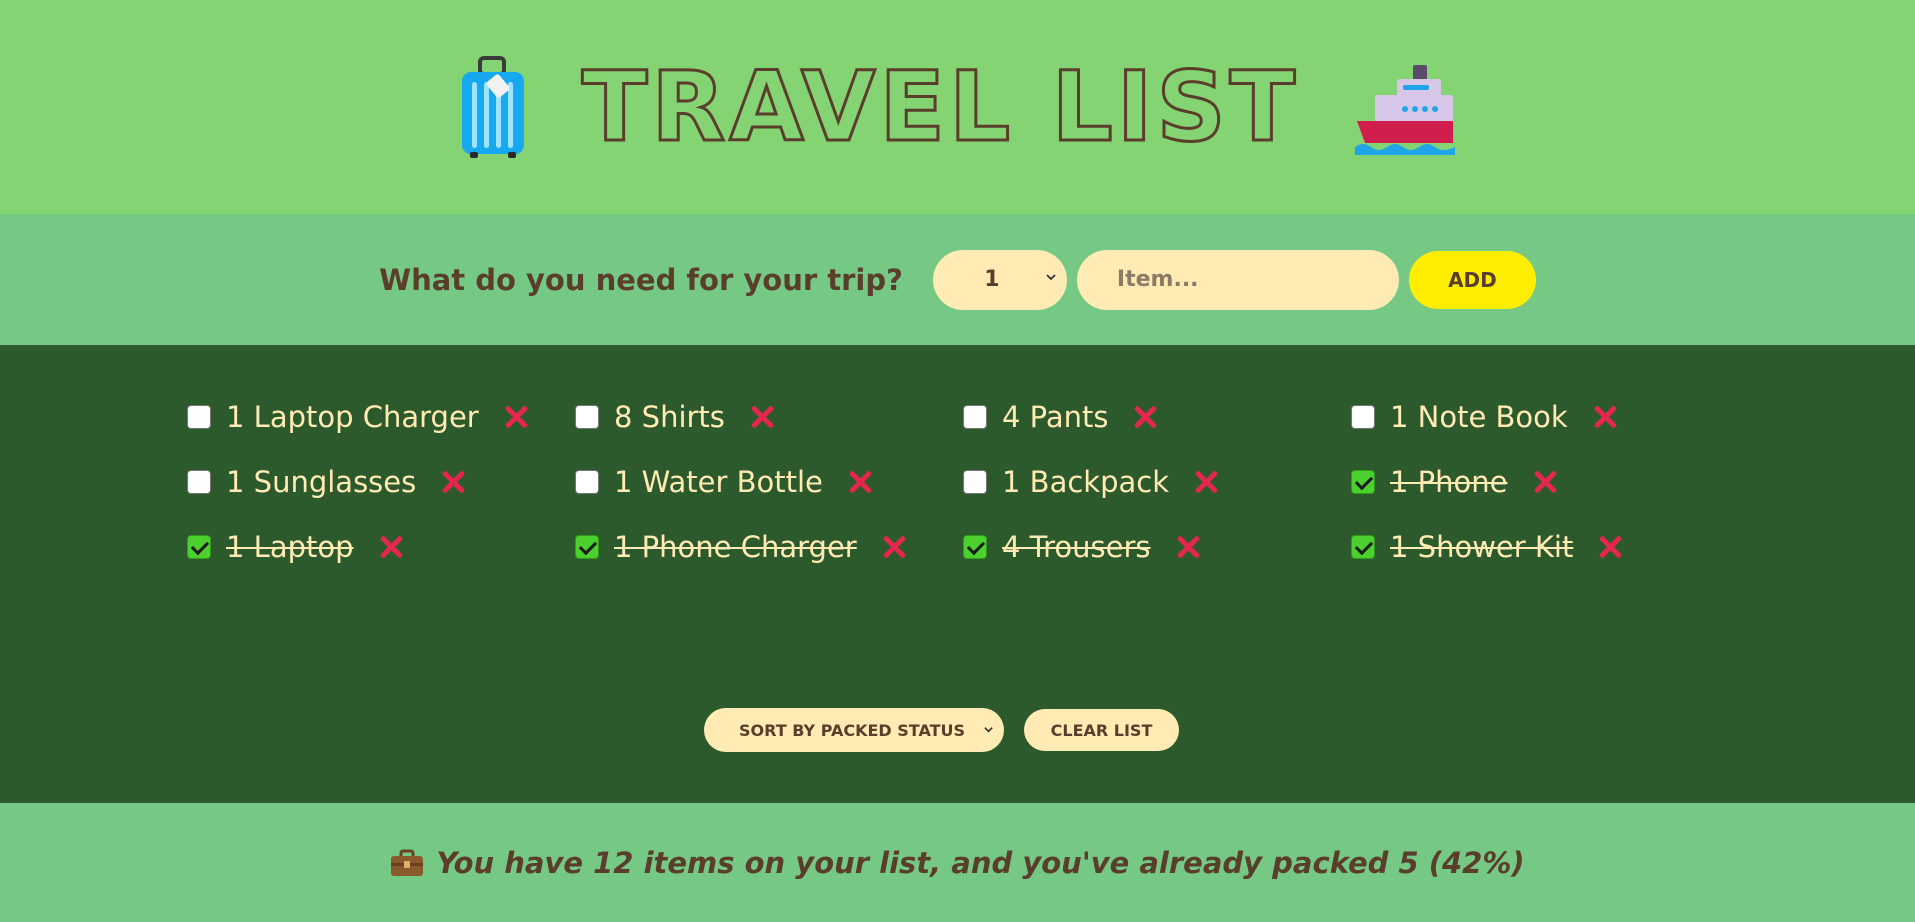  What do you see at coordinates (290, 547) in the screenshot?
I see `item-label: 1 Laptop` at bounding box center [290, 547].